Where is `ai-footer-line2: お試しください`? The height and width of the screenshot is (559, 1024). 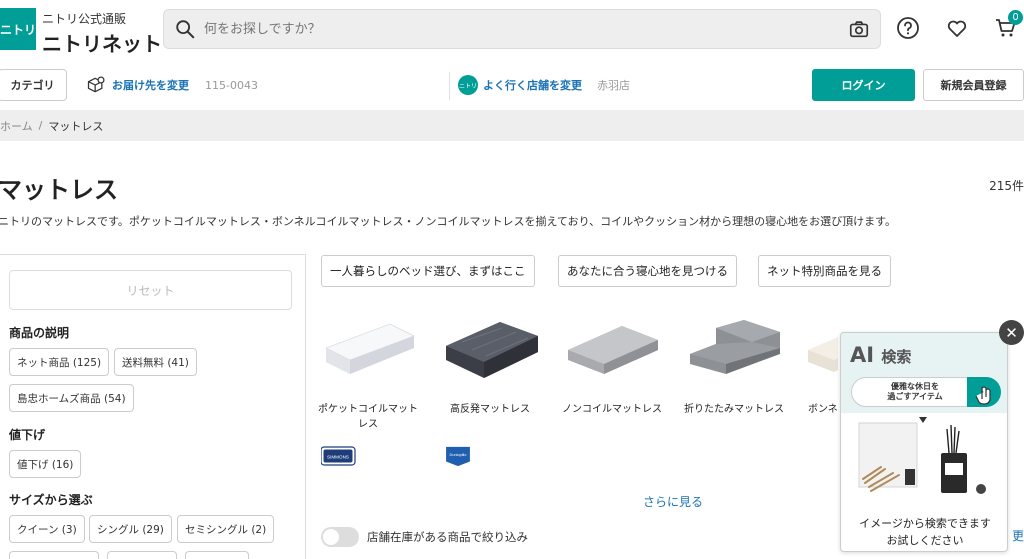 ai-footer-line2: お試しください is located at coordinates (925, 540).